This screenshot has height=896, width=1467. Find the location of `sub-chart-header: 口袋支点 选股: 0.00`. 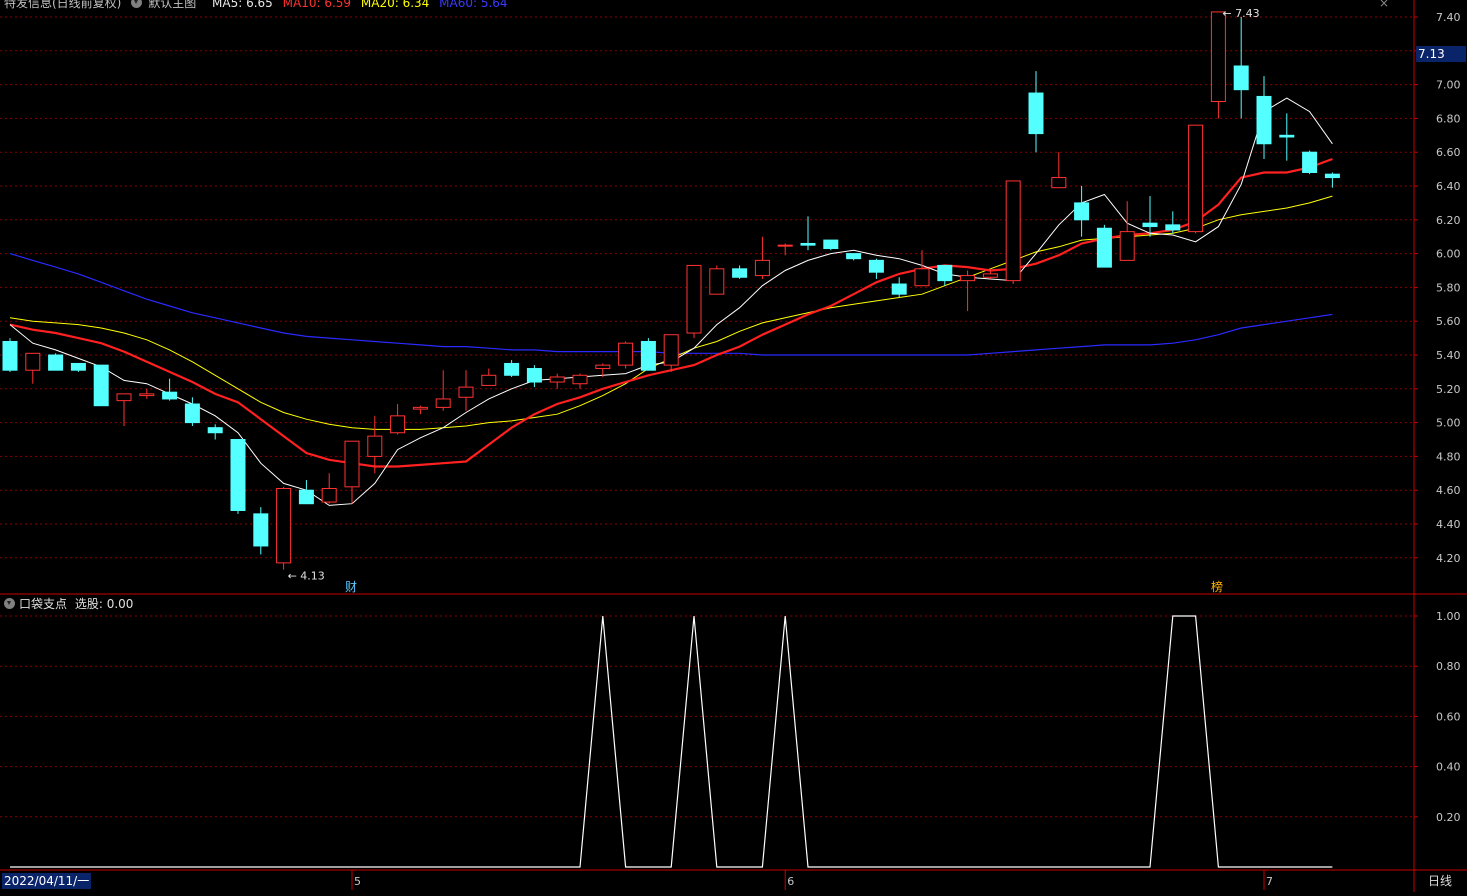

sub-chart-header: 口袋支点 选股: 0.00 is located at coordinates (68, 603).